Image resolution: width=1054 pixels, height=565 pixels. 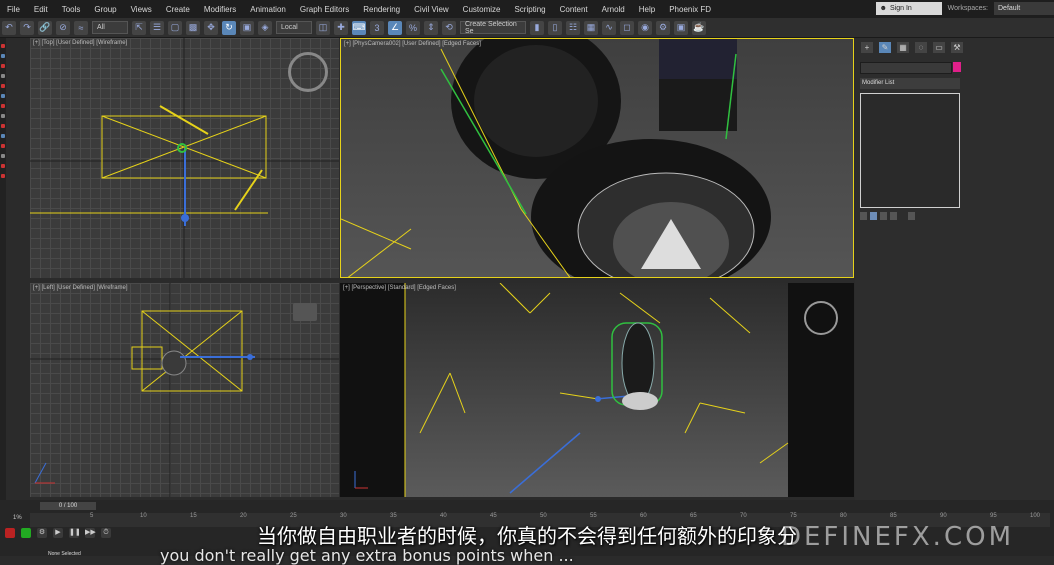 What do you see at coordinates (529, 9) in the screenshot?
I see `menu-scripting: Scripting` at bounding box center [529, 9].